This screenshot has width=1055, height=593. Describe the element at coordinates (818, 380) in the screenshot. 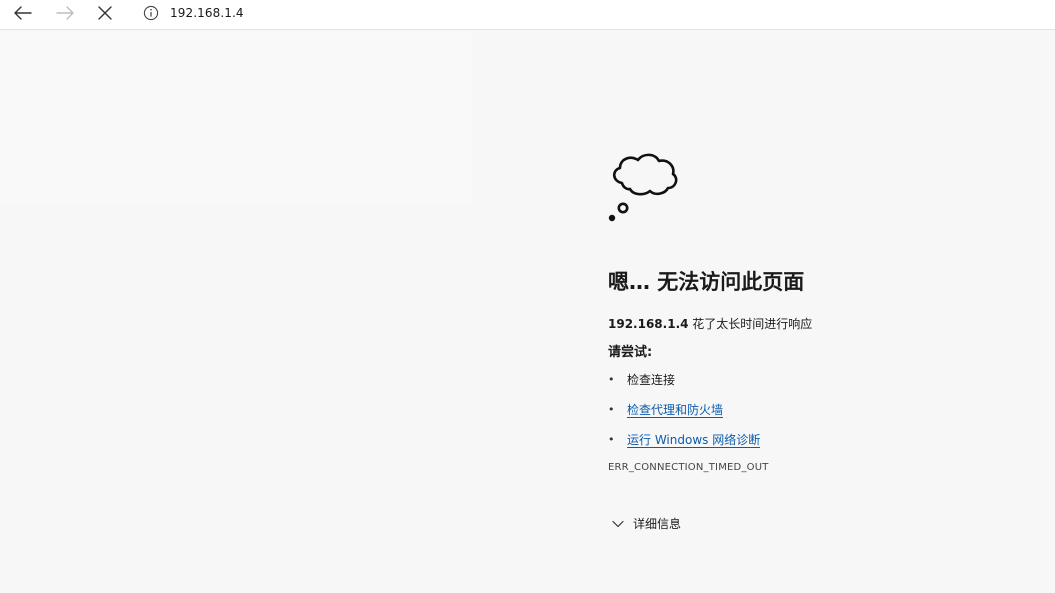

I see `suggestion-check-connection: 检查连接` at that location.